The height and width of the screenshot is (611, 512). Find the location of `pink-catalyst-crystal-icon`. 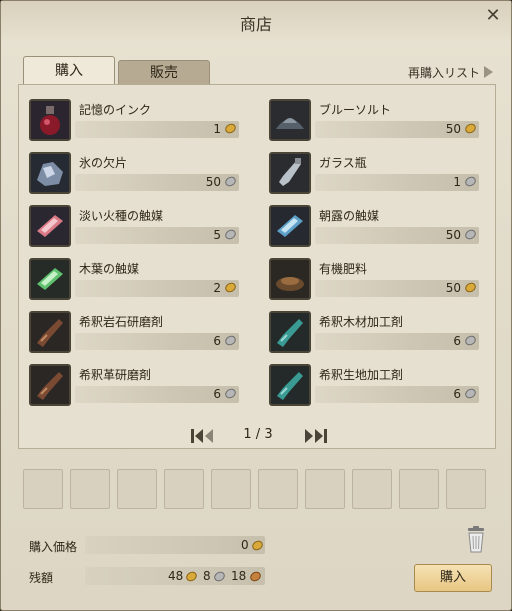

pink-catalyst-crystal-icon is located at coordinates (50, 226).